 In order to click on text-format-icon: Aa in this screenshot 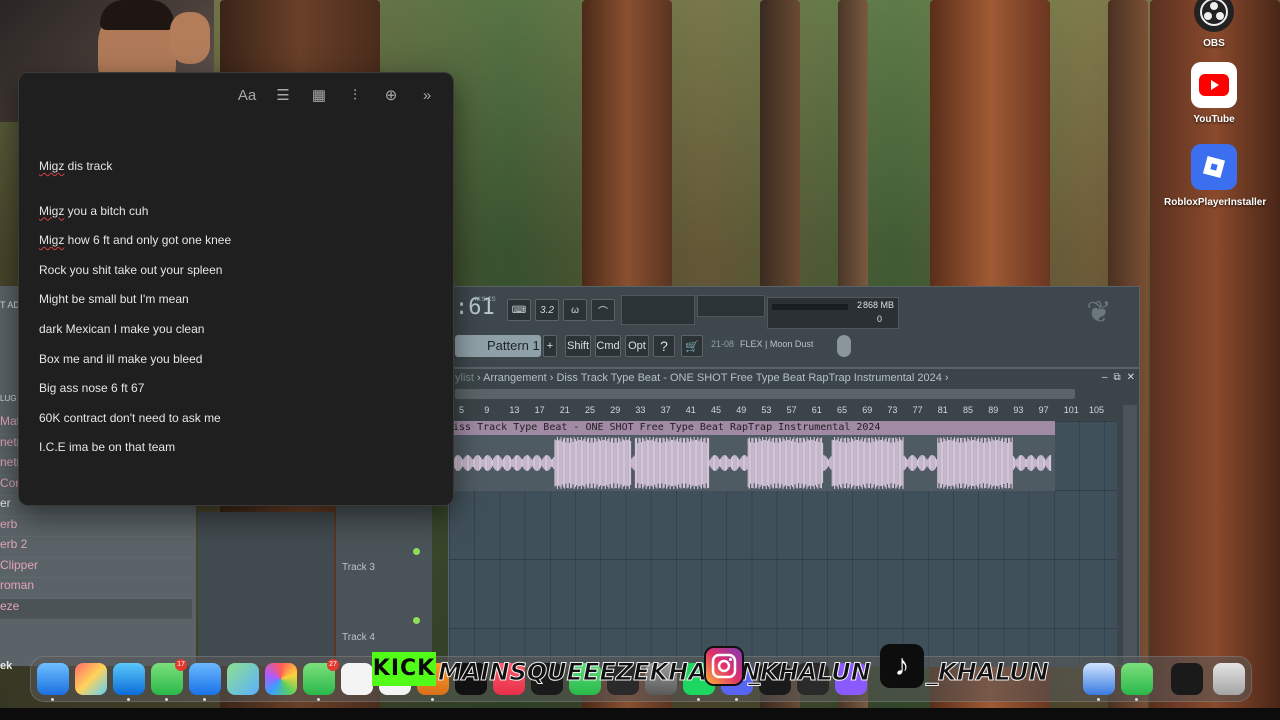, I will do `click(247, 95)`.